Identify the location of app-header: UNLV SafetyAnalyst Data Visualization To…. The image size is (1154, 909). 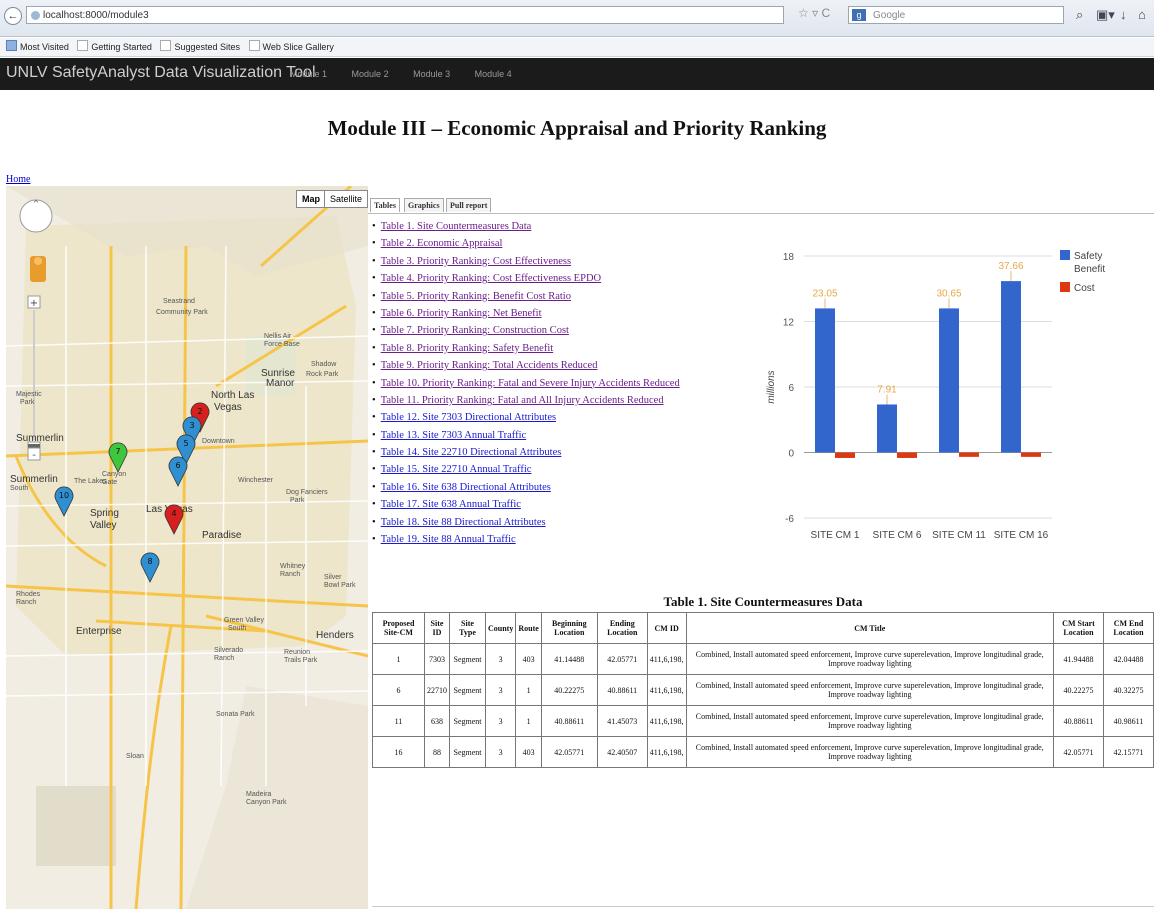
(577, 74).